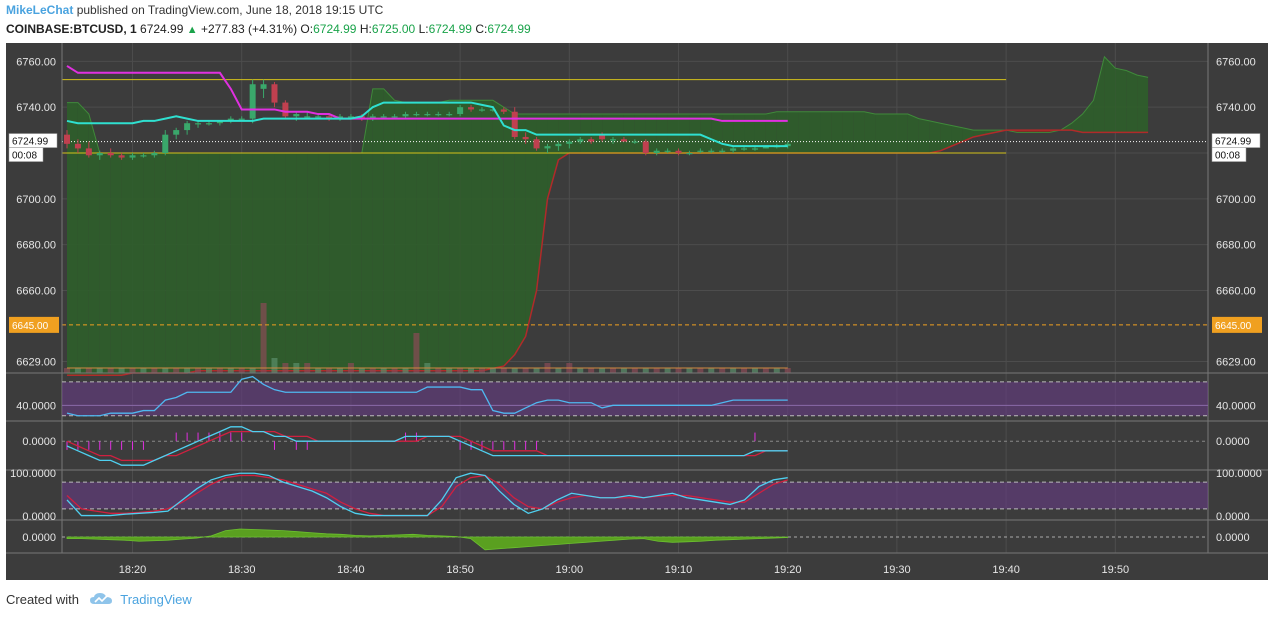 The image size is (1274, 617). I want to click on last-price-label-right: 6724.99, so click(1233, 142).